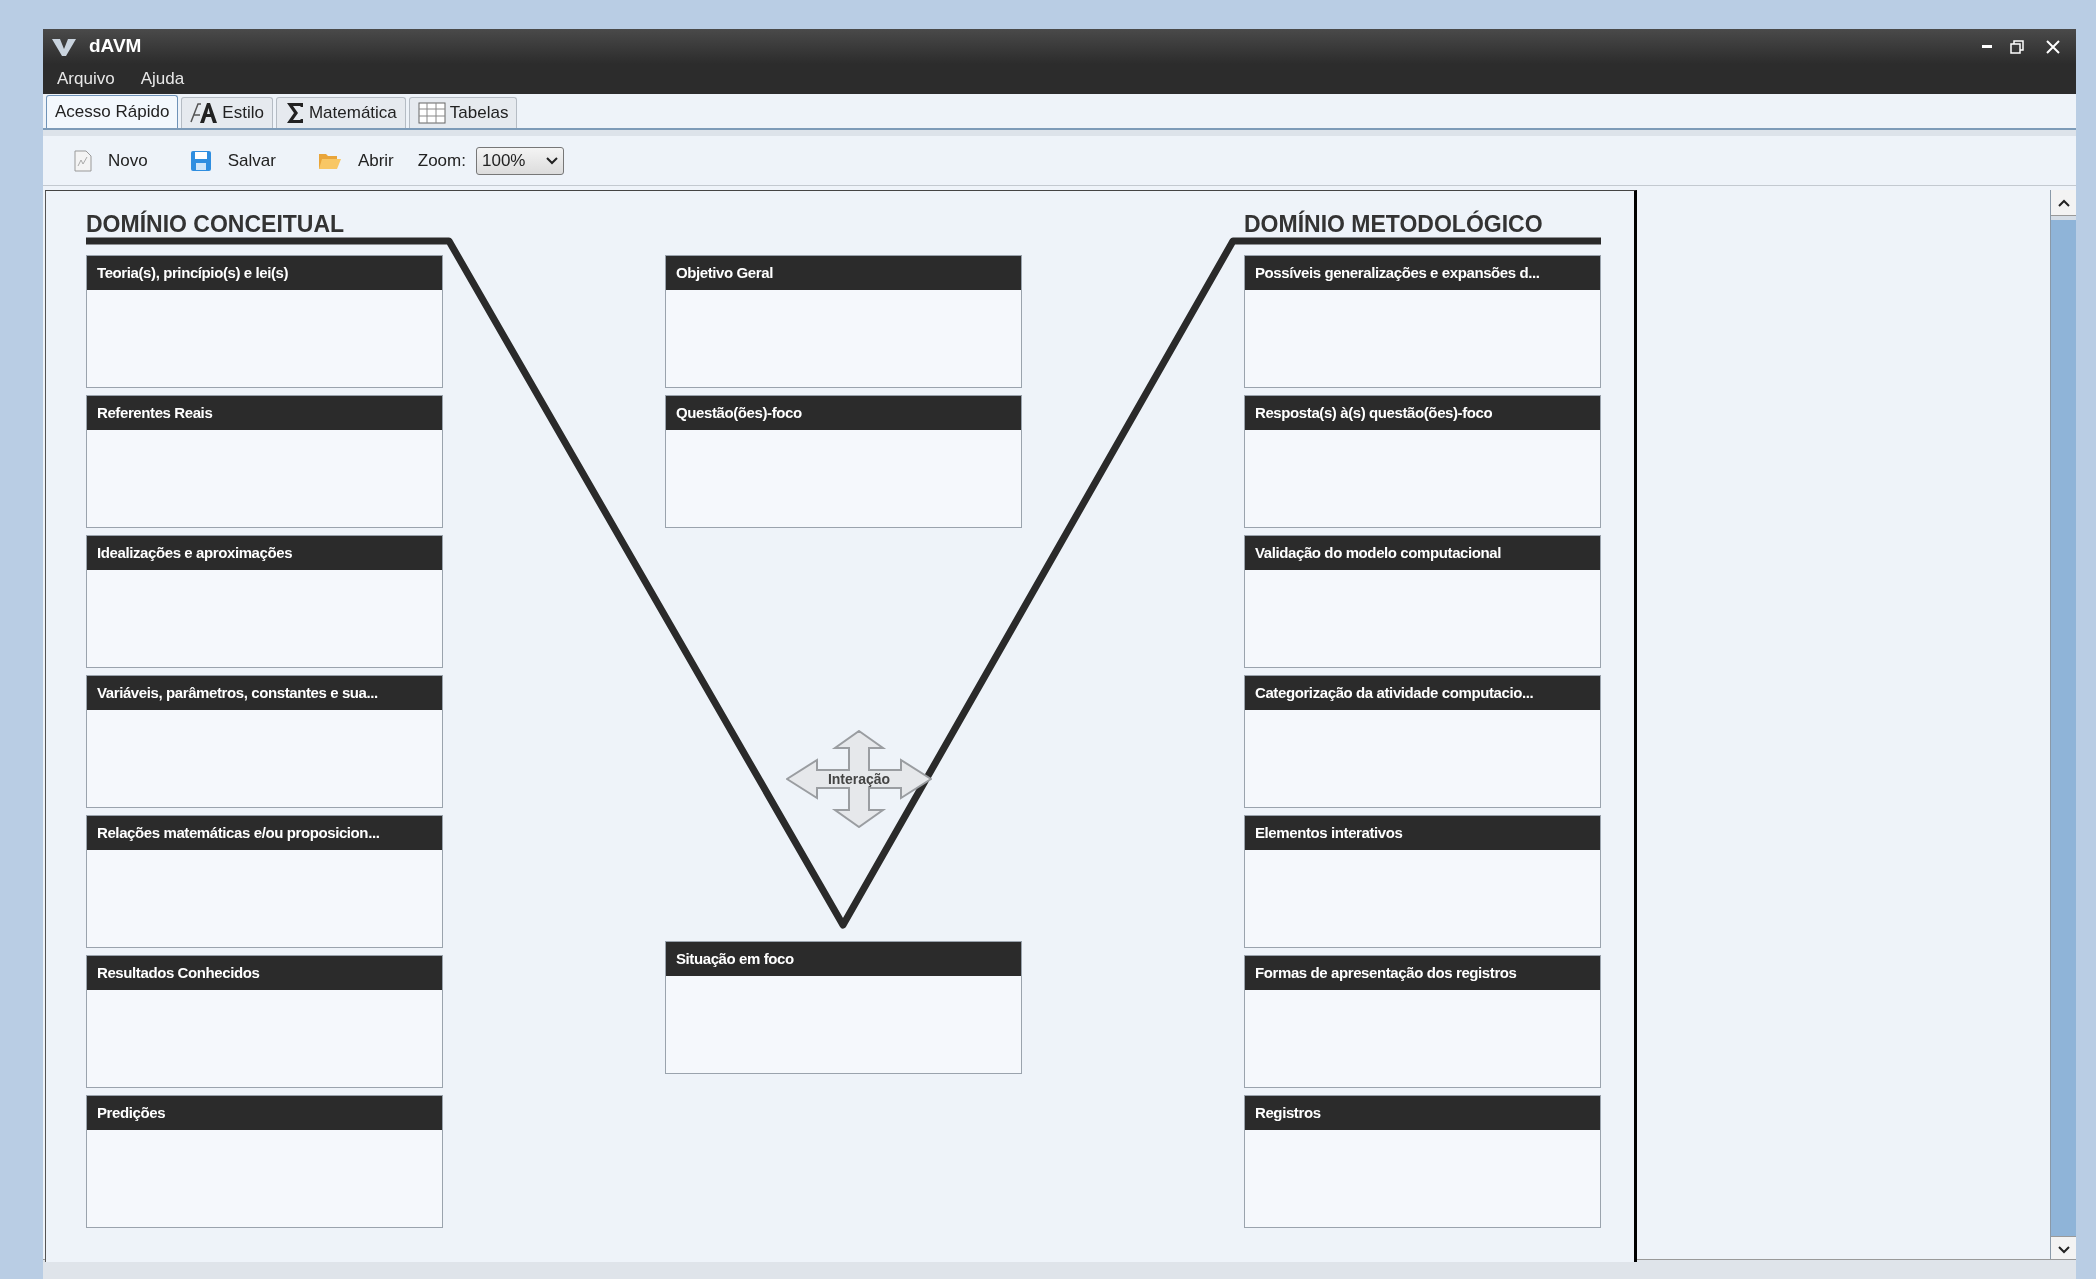  Describe the element at coordinates (264, 461) in the screenshot. I see `diagram-box: Referentes Reais` at that location.